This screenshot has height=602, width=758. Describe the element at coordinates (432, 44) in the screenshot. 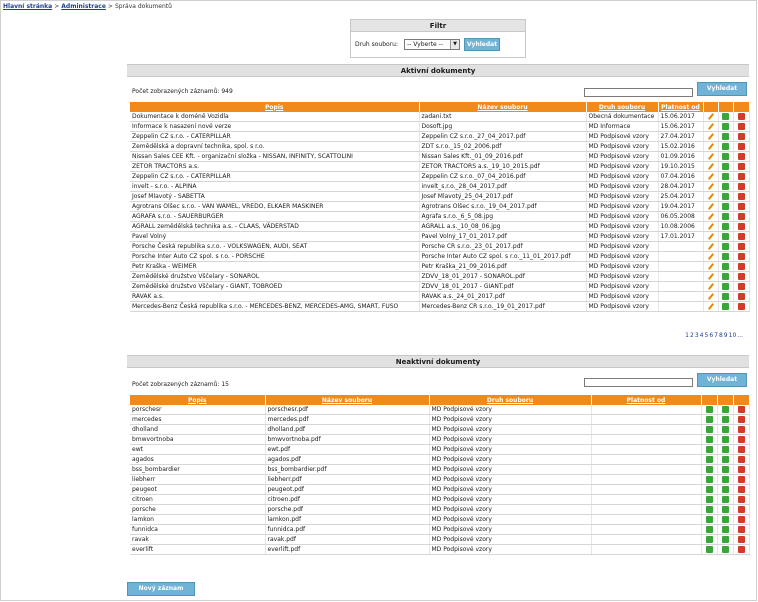

I see `file-type-select: -- Vyberte -- ▼` at that location.